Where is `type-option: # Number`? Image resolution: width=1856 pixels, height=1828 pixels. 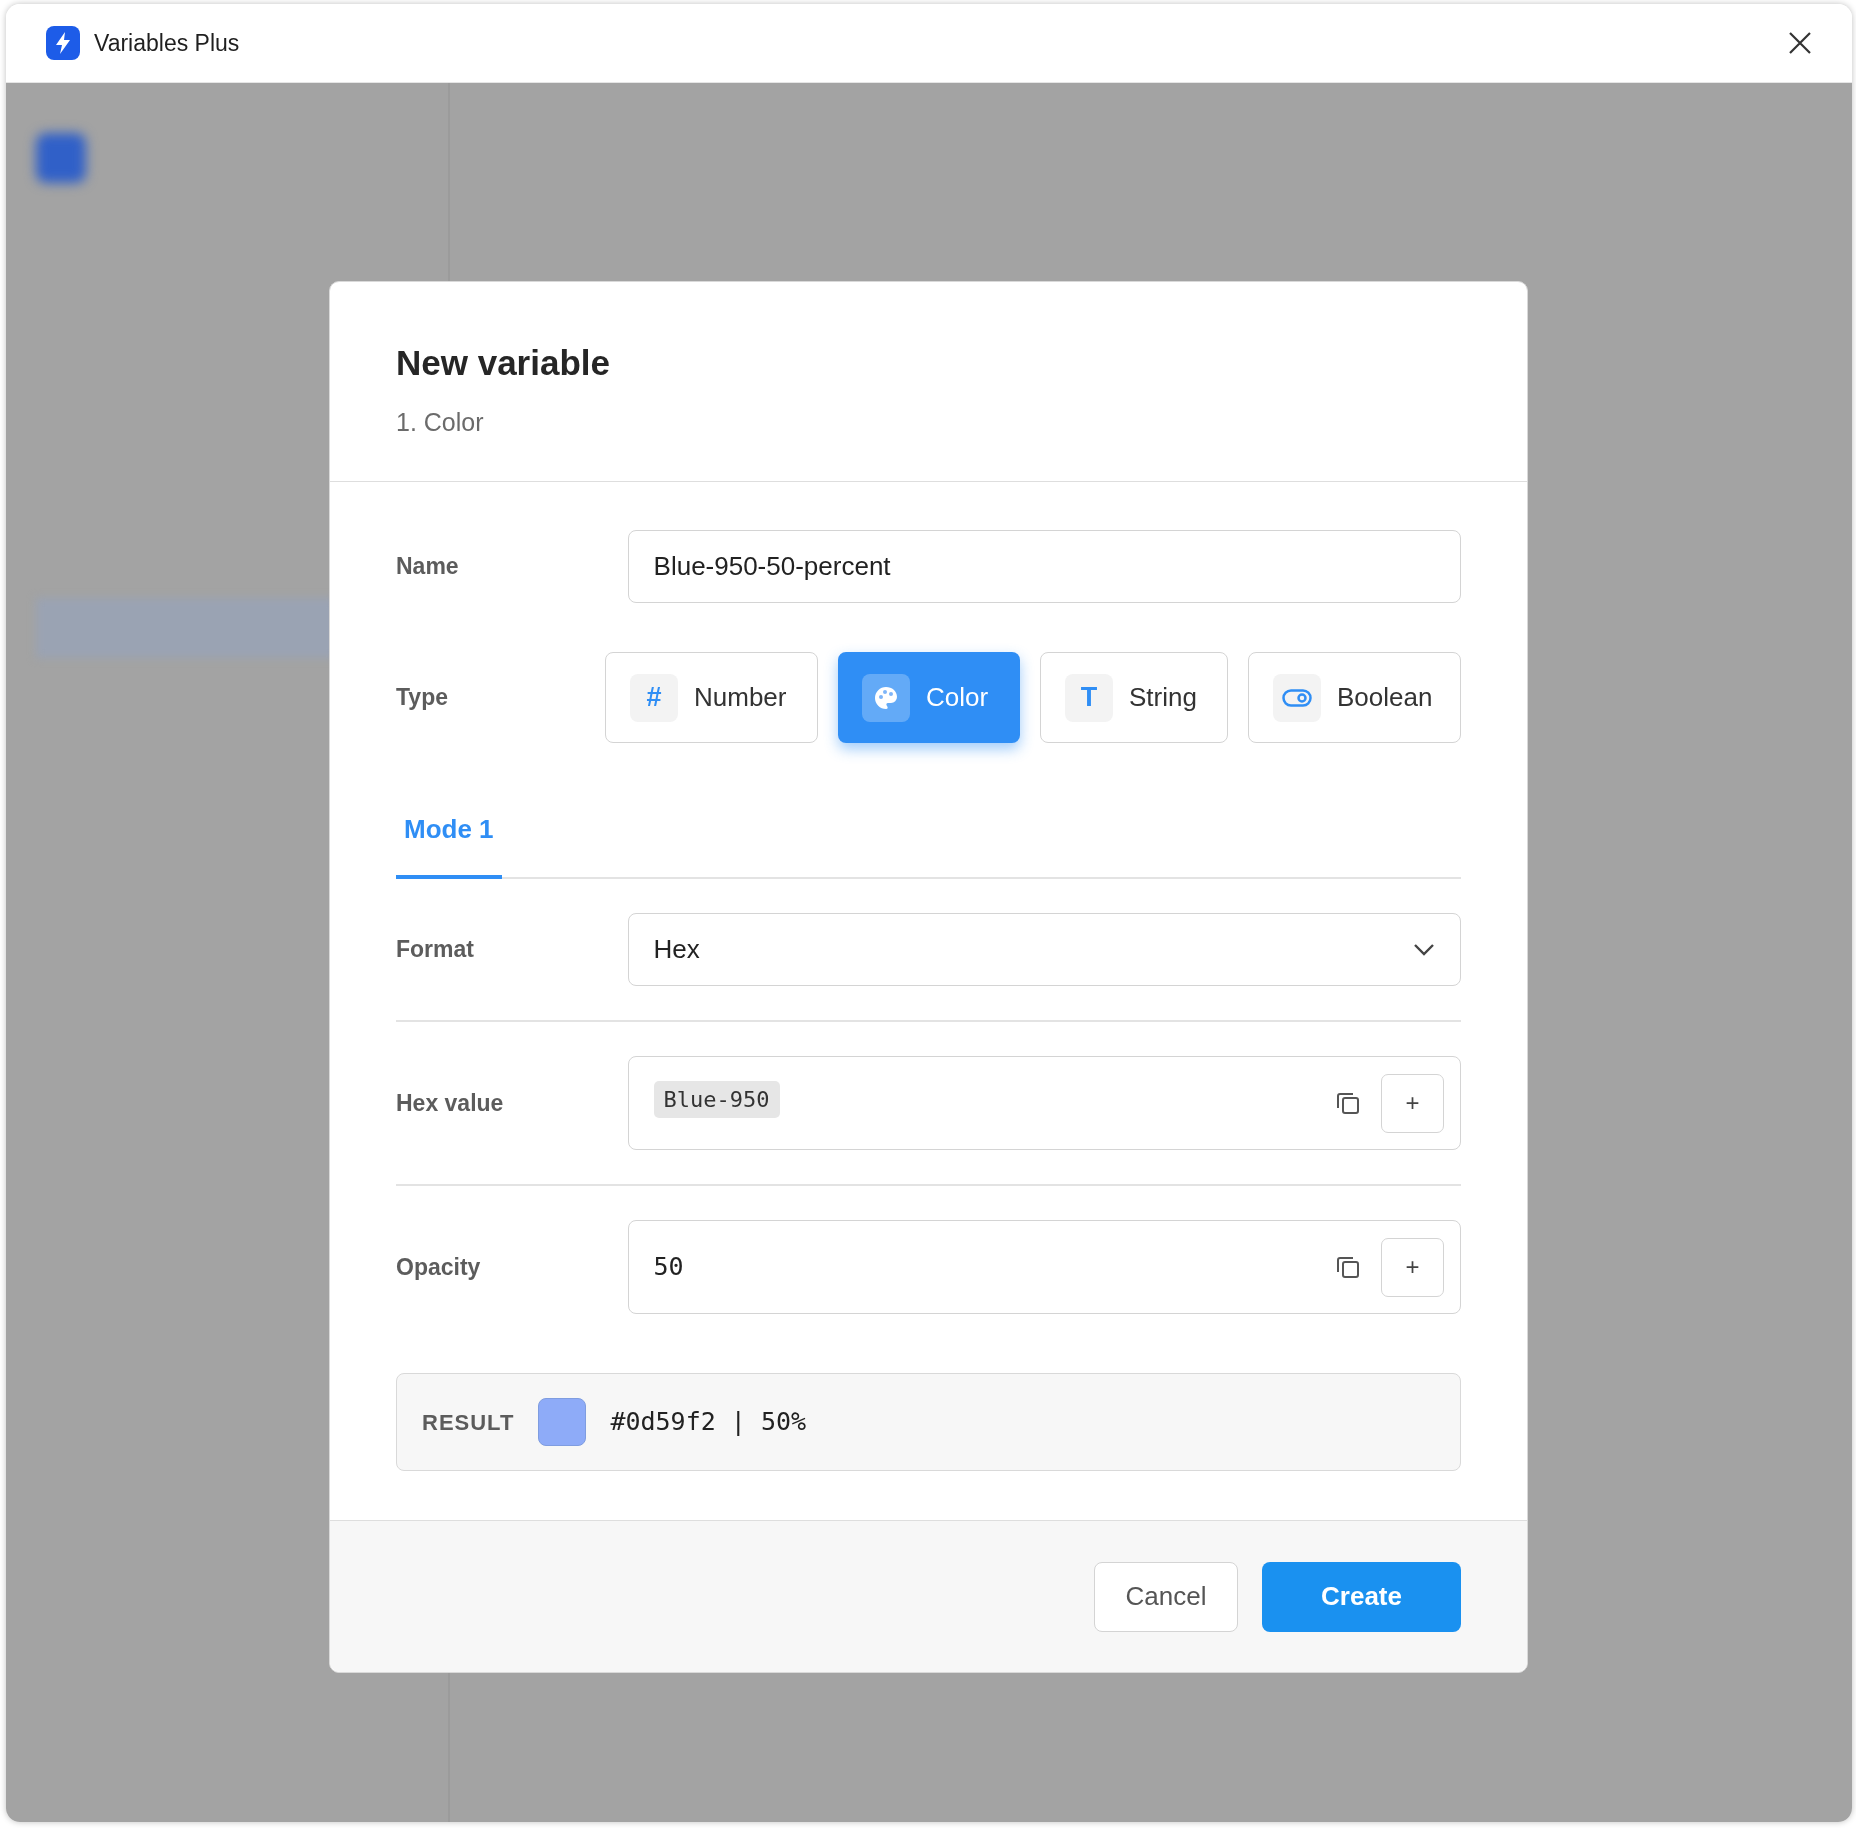
type-option: # Number is located at coordinates (711, 697).